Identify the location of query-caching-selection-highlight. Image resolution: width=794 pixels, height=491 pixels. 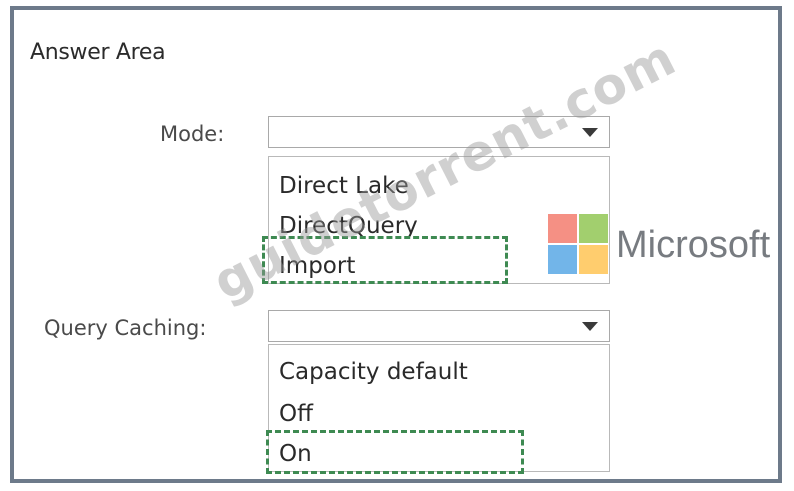
(395, 452).